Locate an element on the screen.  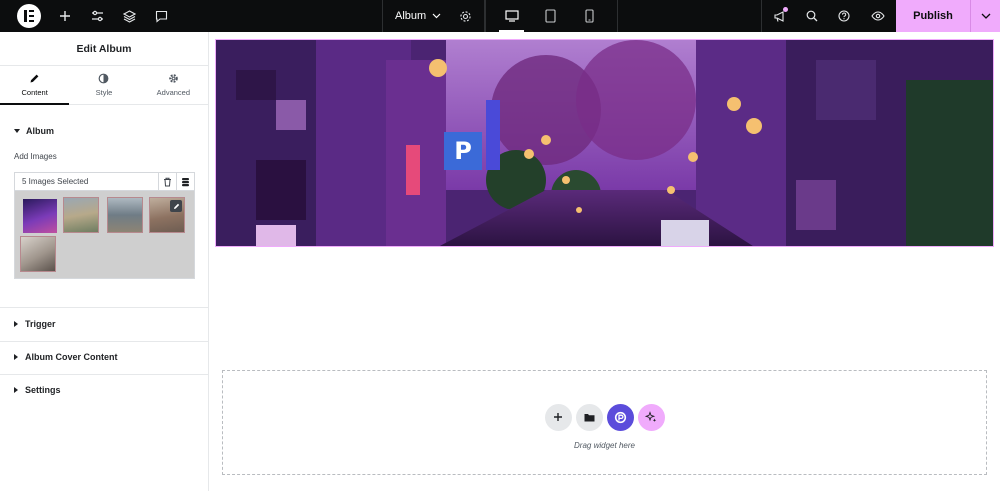
gallery-toolbar: 5 Images Selected is located at coordinates (104, 181).